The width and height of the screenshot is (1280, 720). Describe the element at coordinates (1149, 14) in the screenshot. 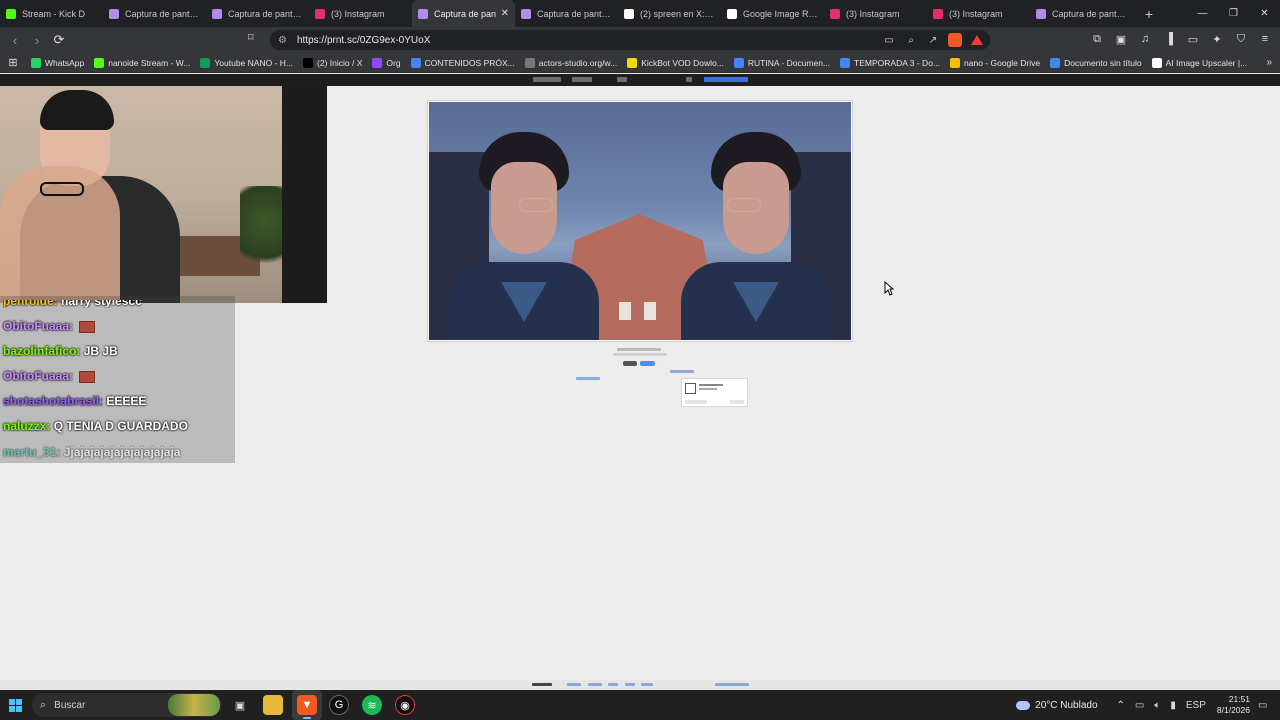

I see `new-tab-button: +` at that location.